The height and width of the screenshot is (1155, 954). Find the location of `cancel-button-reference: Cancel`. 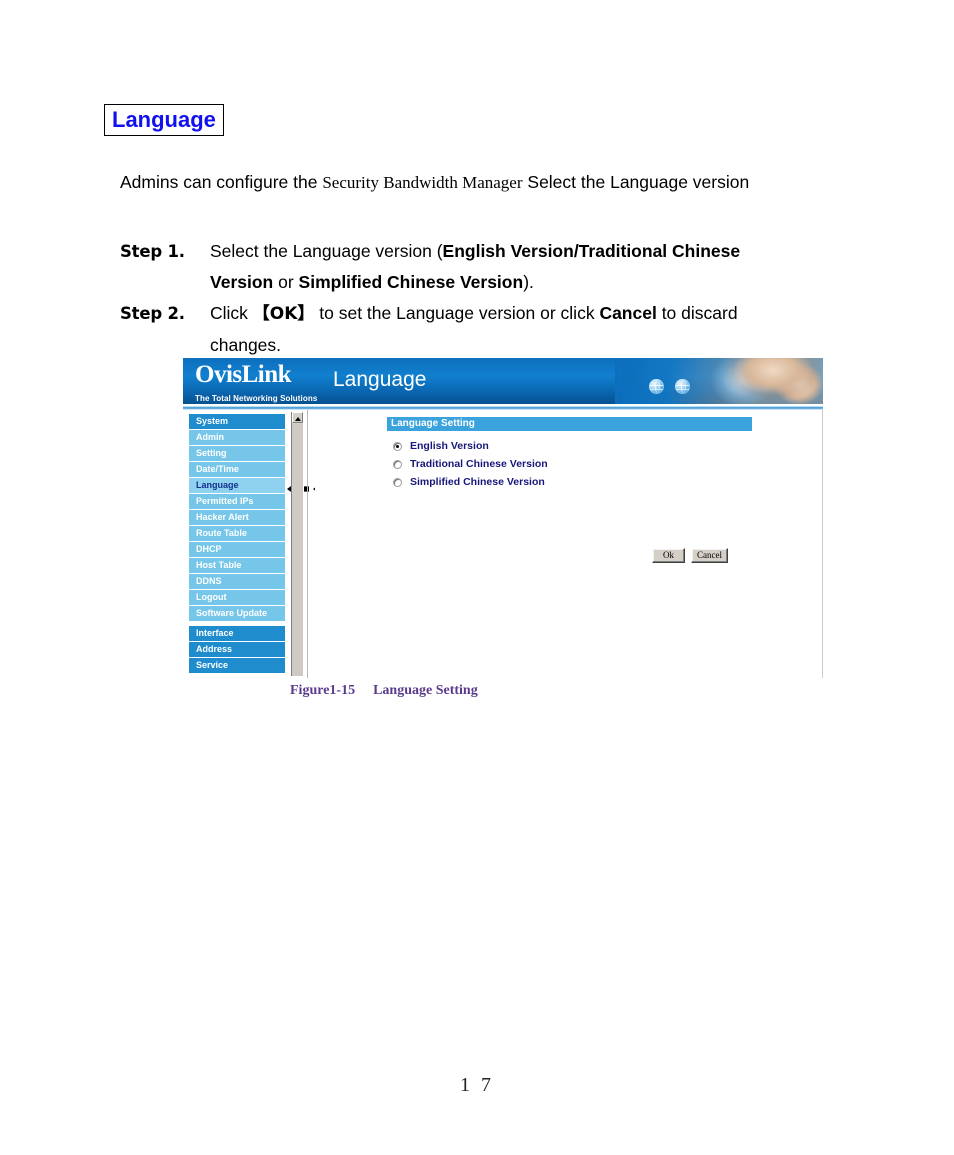

cancel-button-reference: Cancel is located at coordinates (628, 313).